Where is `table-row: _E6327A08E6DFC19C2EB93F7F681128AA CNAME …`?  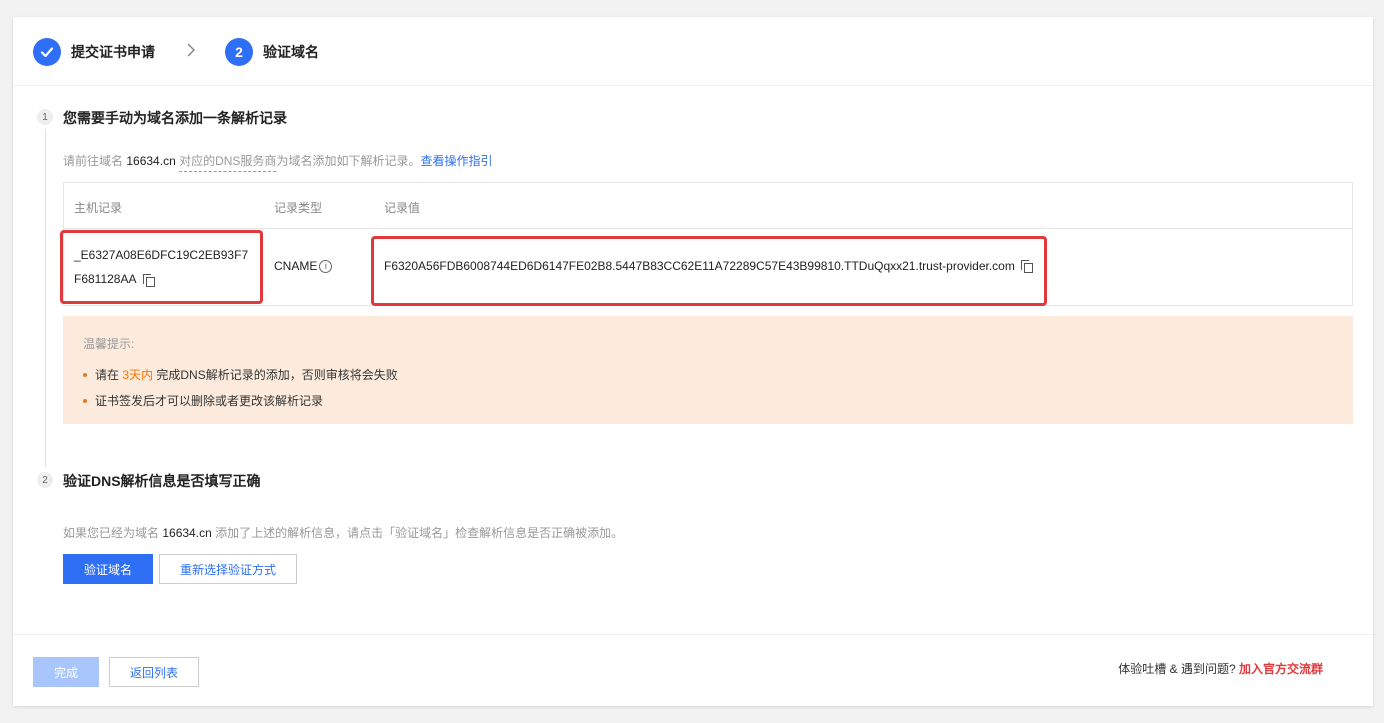 table-row: _E6327A08E6DFC19C2EB93F7F681128AA CNAME … is located at coordinates (708, 267).